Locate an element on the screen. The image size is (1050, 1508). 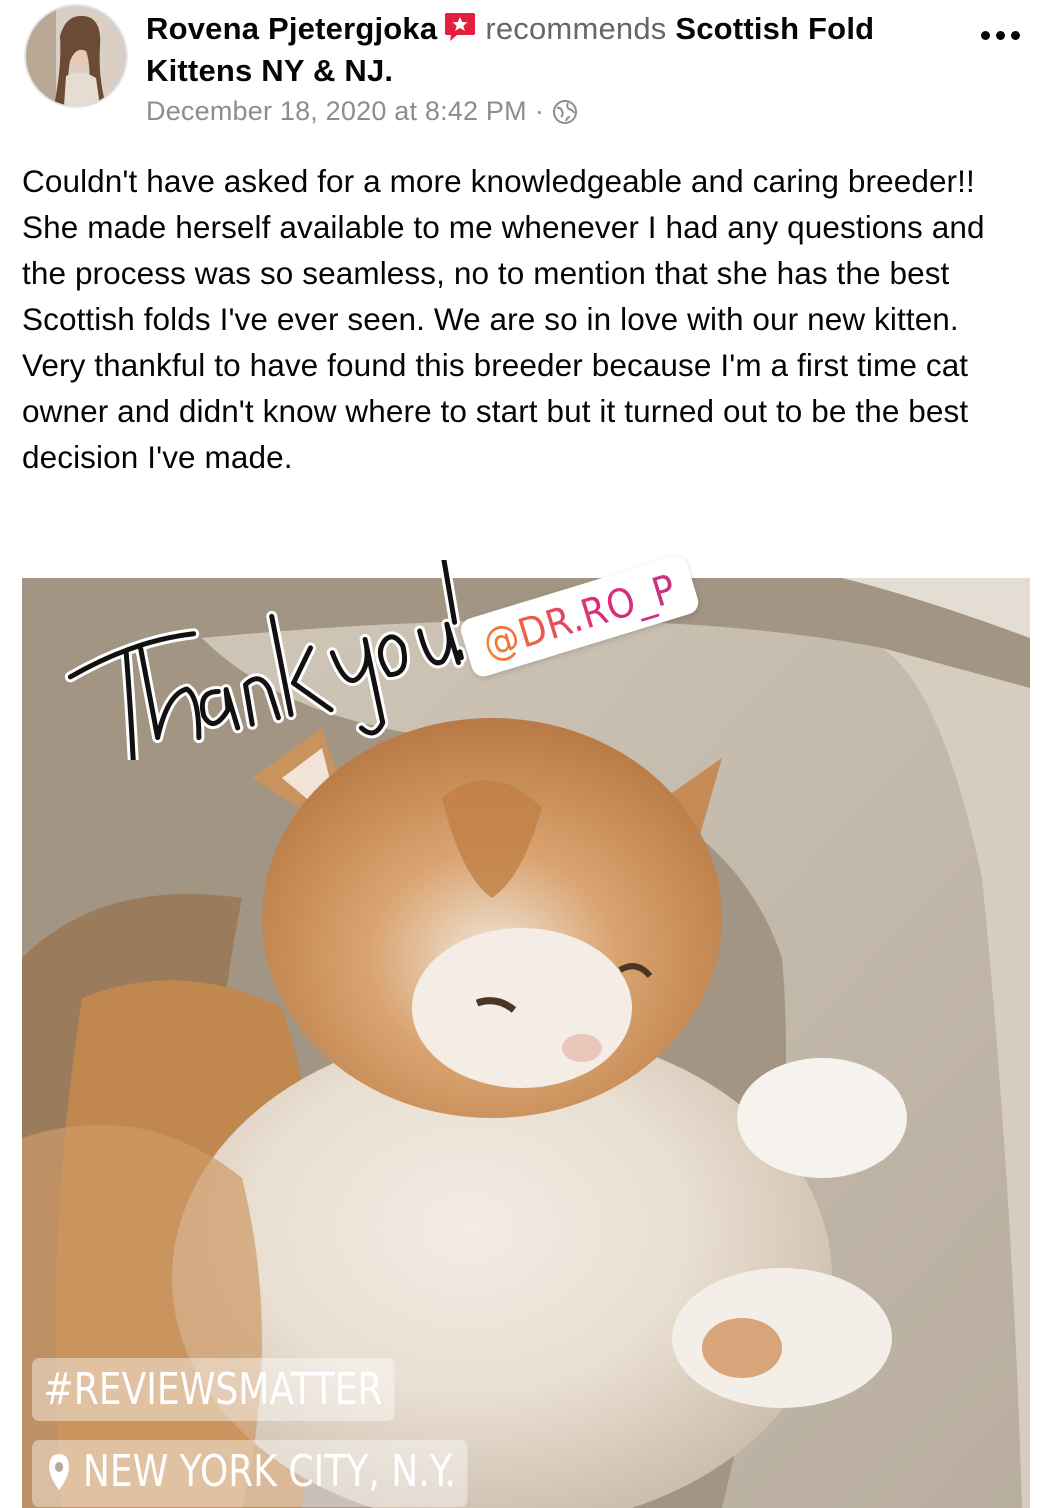
recommends-label: recommends is located at coordinates (576, 28).